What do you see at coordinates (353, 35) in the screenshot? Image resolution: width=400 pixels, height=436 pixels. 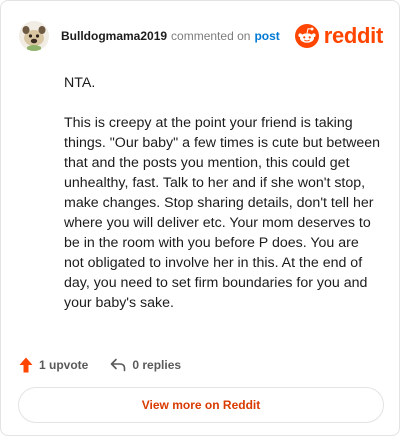 I see `reddit-wordmark: reddit` at bounding box center [353, 35].